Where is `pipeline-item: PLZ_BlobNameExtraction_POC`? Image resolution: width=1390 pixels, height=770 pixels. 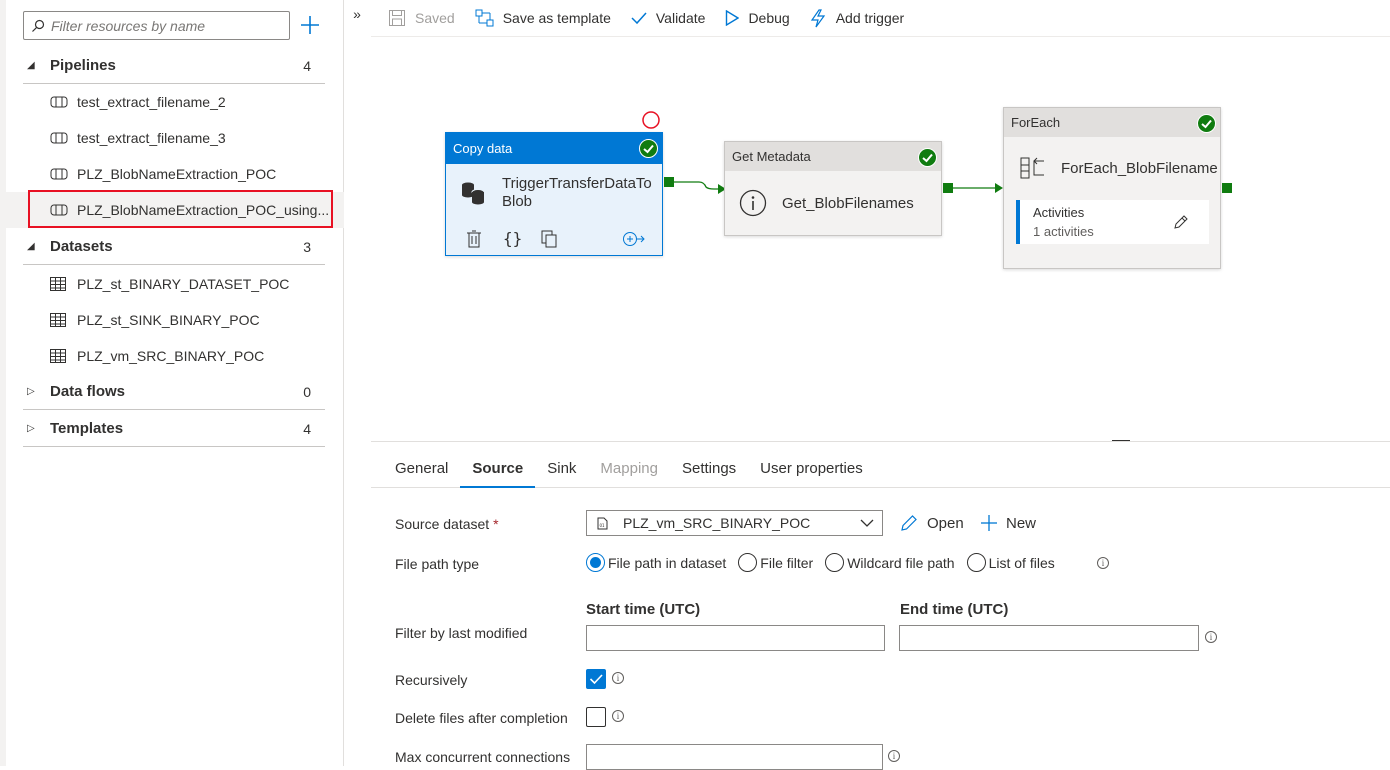 pipeline-item: PLZ_BlobNameExtraction_POC is located at coordinates (174, 174).